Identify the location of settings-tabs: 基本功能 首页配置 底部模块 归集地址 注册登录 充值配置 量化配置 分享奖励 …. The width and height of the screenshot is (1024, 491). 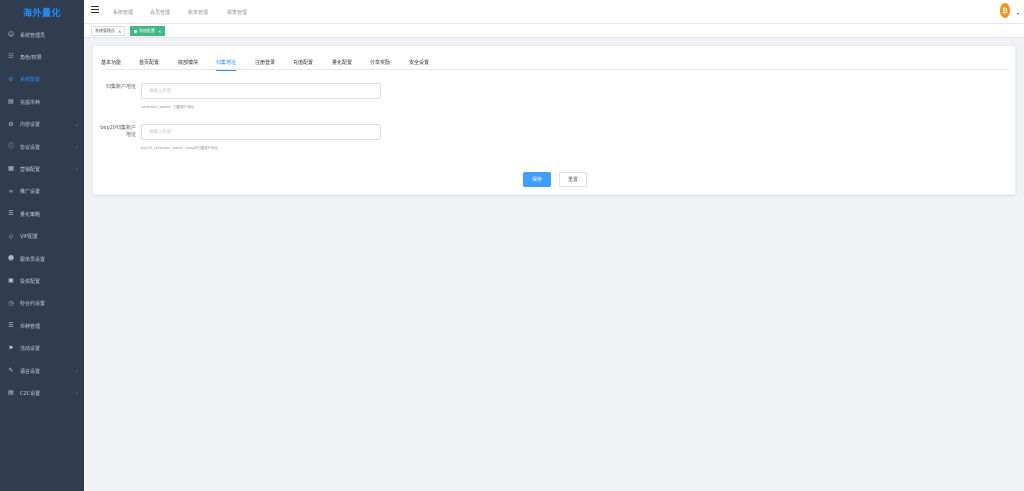
(555, 62).